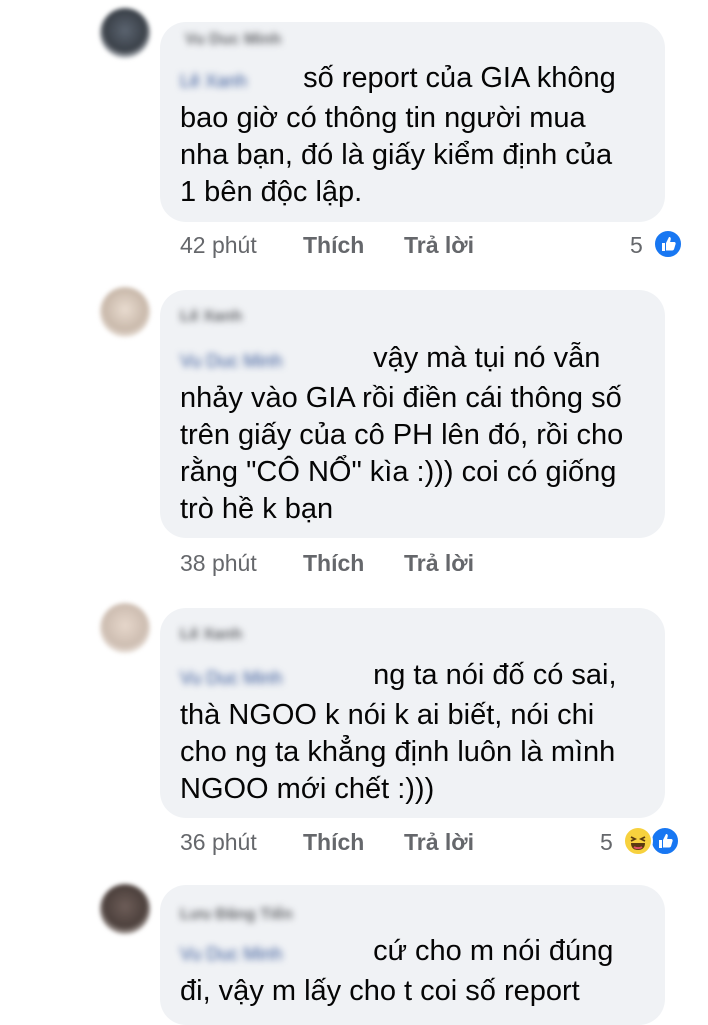 This screenshot has height=1025, width=708. Describe the element at coordinates (401, 360) in the screenshot. I see `comment-line: Vu Duc Minh vậy mà tụi nó vẫn` at that location.